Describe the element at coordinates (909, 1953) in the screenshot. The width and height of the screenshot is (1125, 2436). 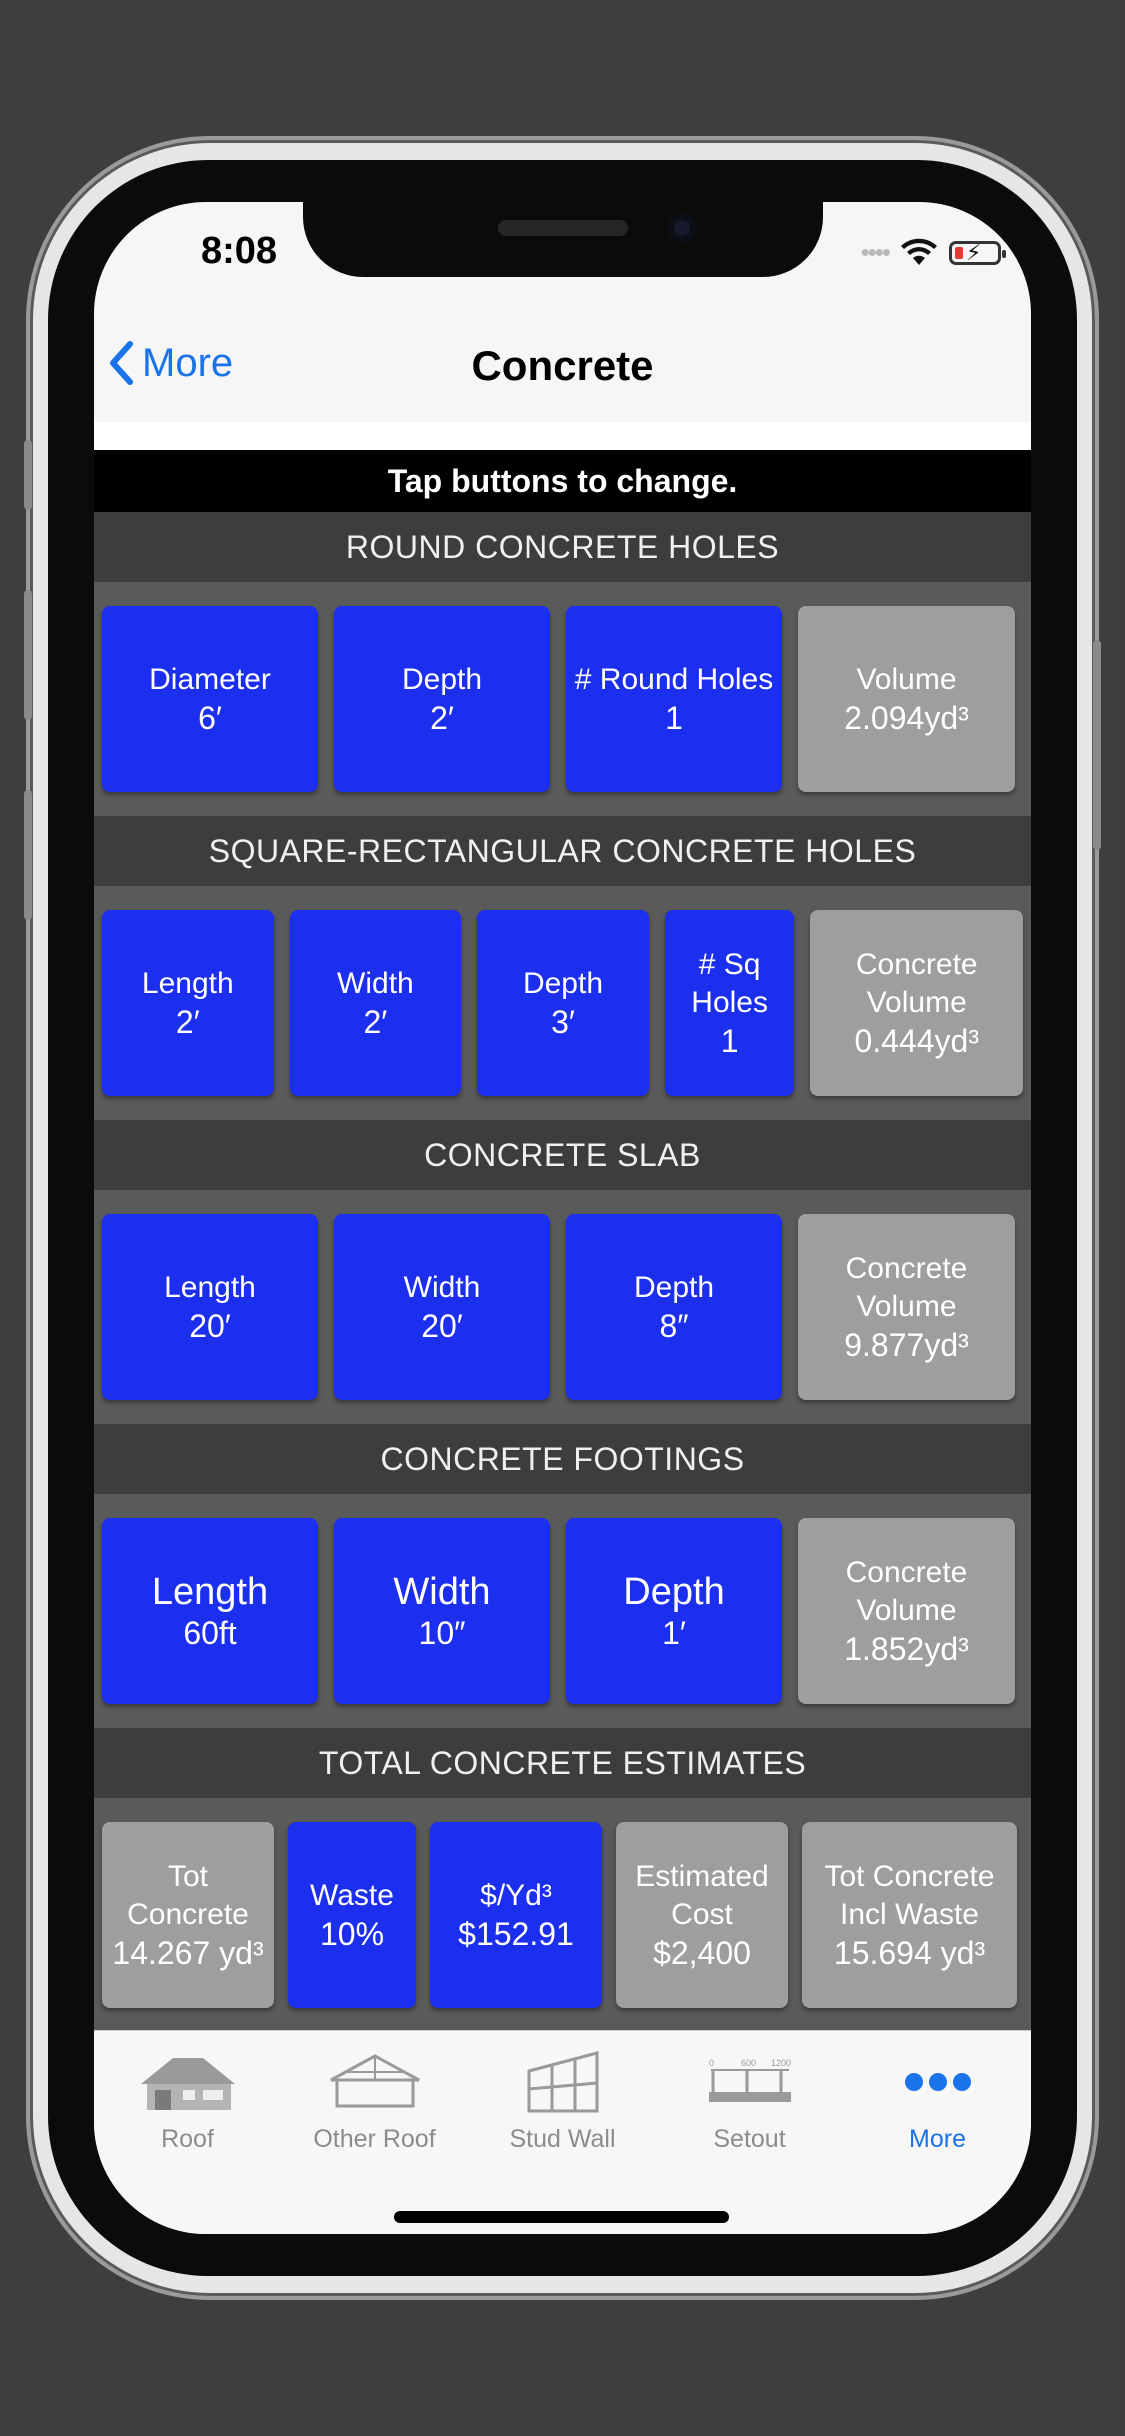
I see `tile-value: 15.694 yd³` at that location.